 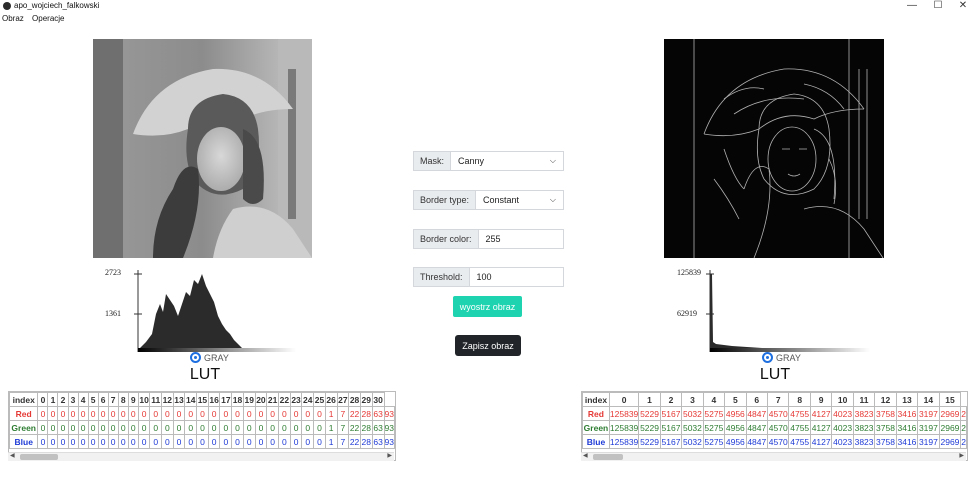 I want to click on right-gray-label: GRAY, so click(x=788, y=357).